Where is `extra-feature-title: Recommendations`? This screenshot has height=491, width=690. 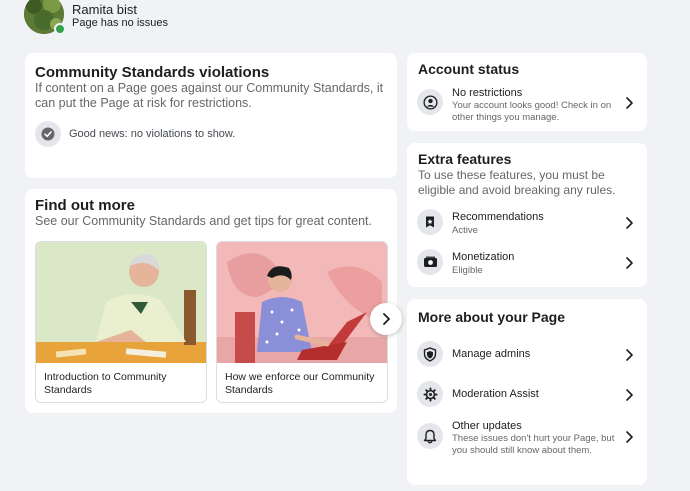
extra-feature-title: Recommendations is located at coordinates (498, 217).